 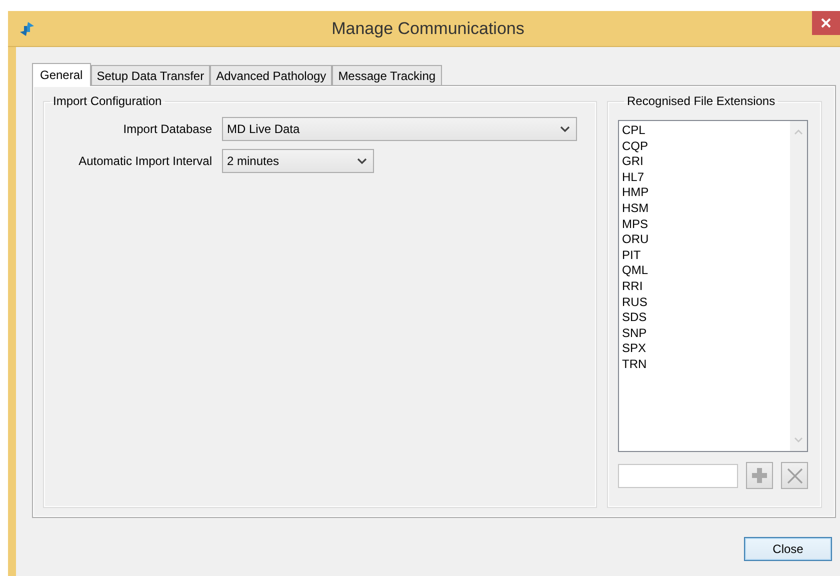 I want to click on field-label: Automatic Import Interval, so click(x=145, y=161).